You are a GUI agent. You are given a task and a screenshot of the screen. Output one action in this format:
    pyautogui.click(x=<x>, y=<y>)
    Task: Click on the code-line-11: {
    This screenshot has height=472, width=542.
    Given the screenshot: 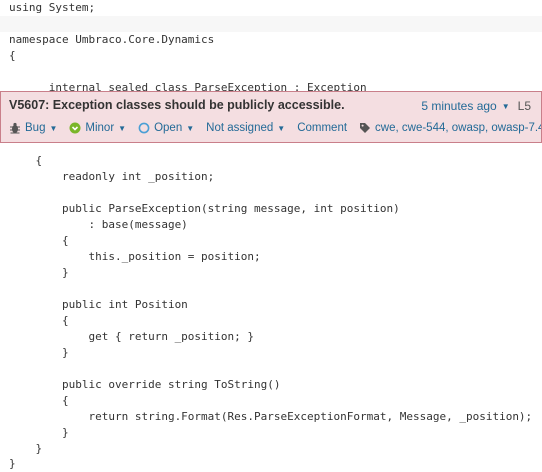 What is the action you would take?
    pyautogui.click(x=39, y=240)
    